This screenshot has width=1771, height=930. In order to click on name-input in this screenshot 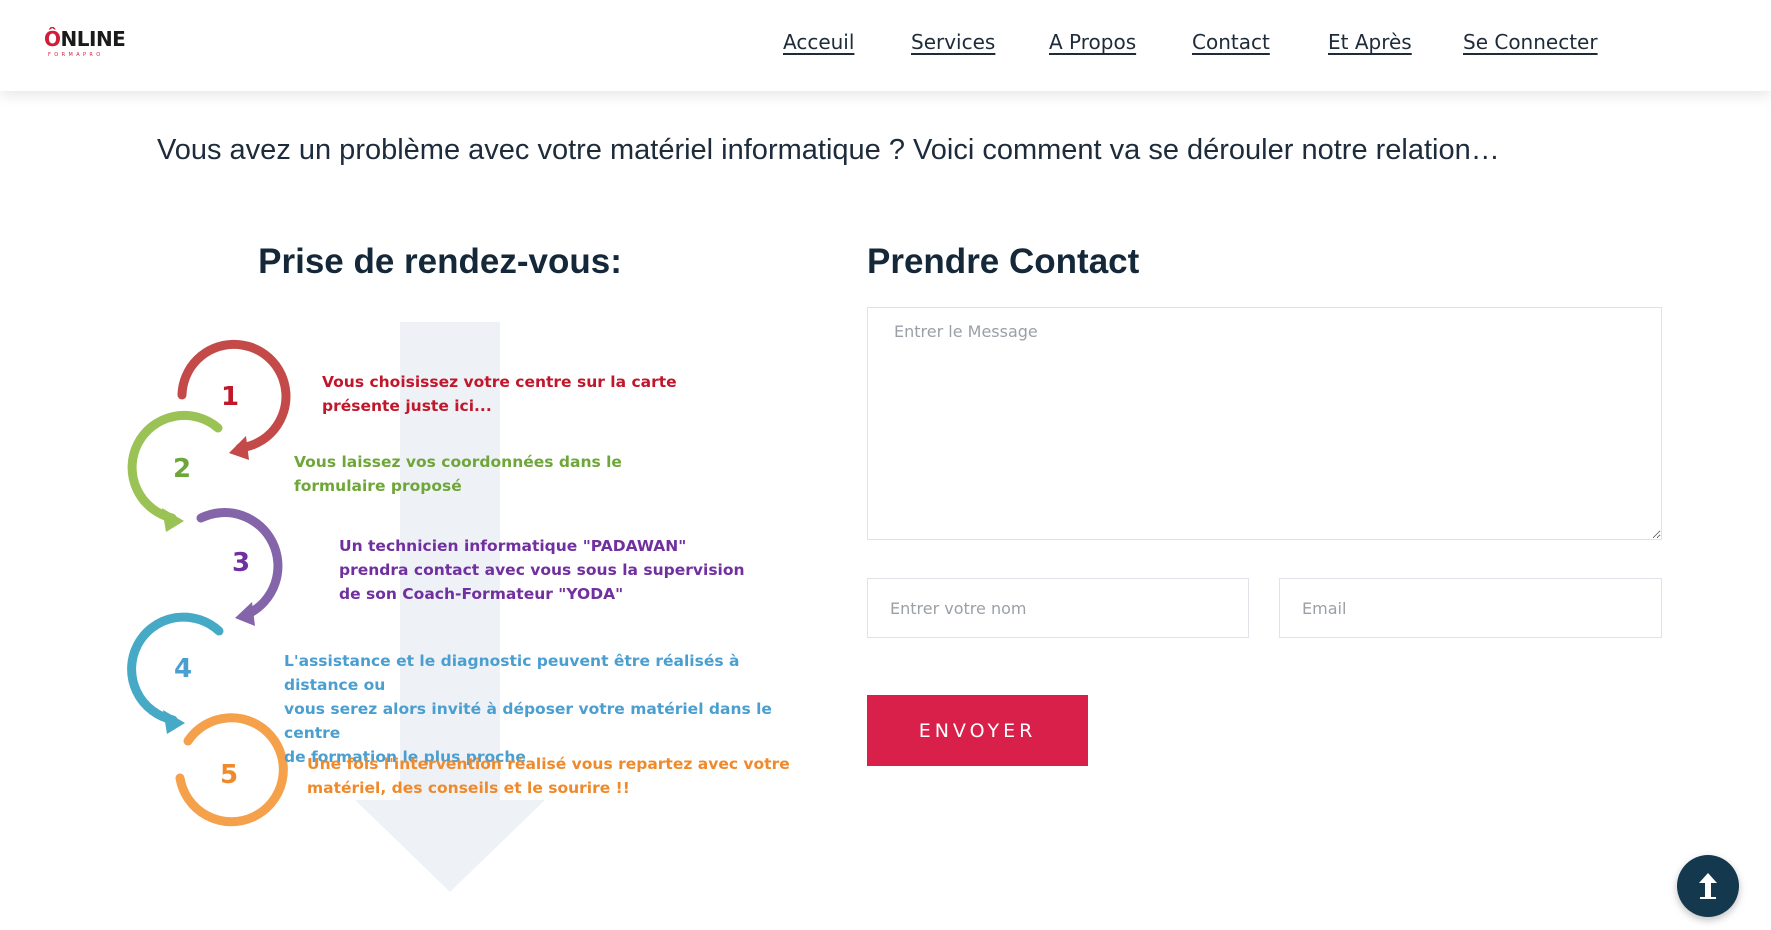, I will do `click(1058, 608)`.